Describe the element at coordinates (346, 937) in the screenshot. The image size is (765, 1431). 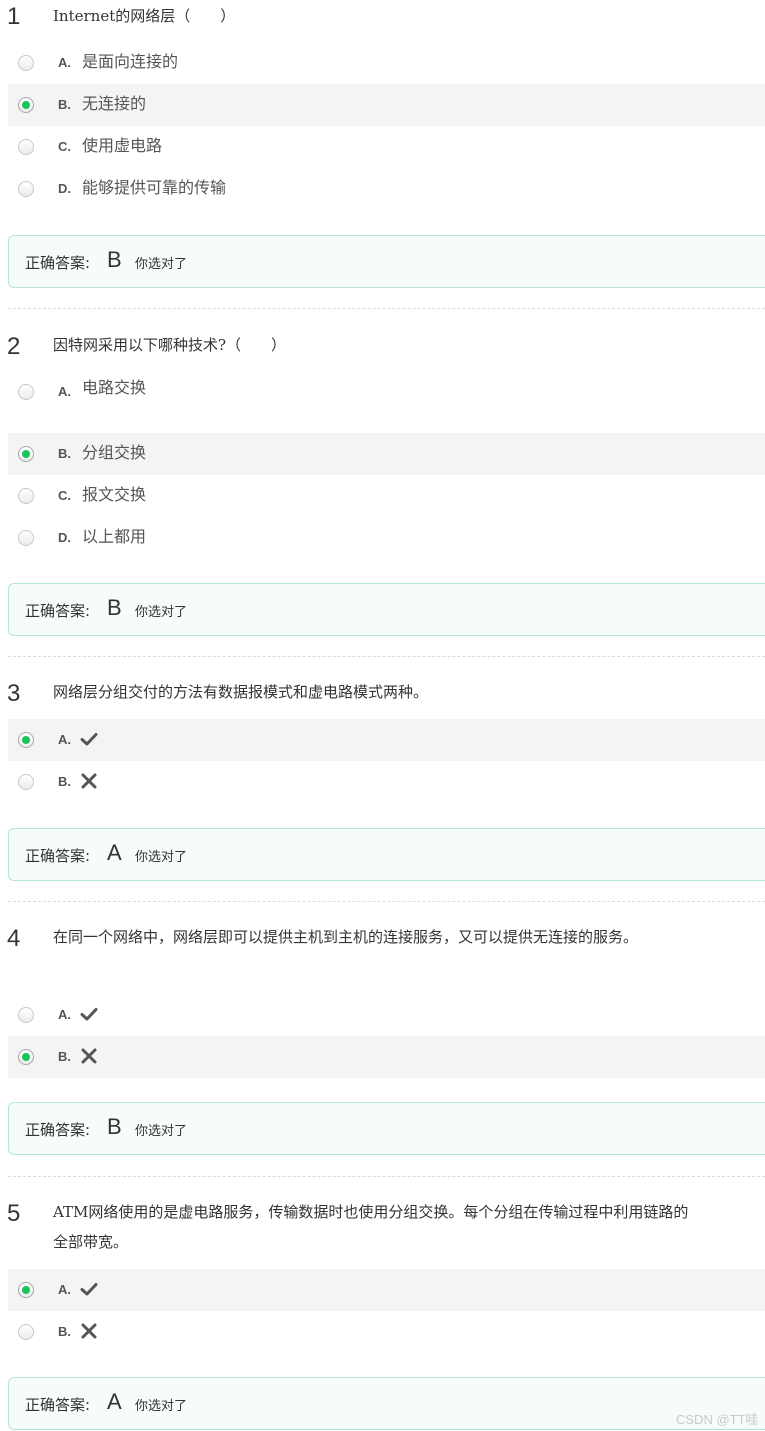
I see `question-text: 在同一个网络中，网络层即可以提供主机到主机的连接服务，又可以提供无连接的服务。` at that location.